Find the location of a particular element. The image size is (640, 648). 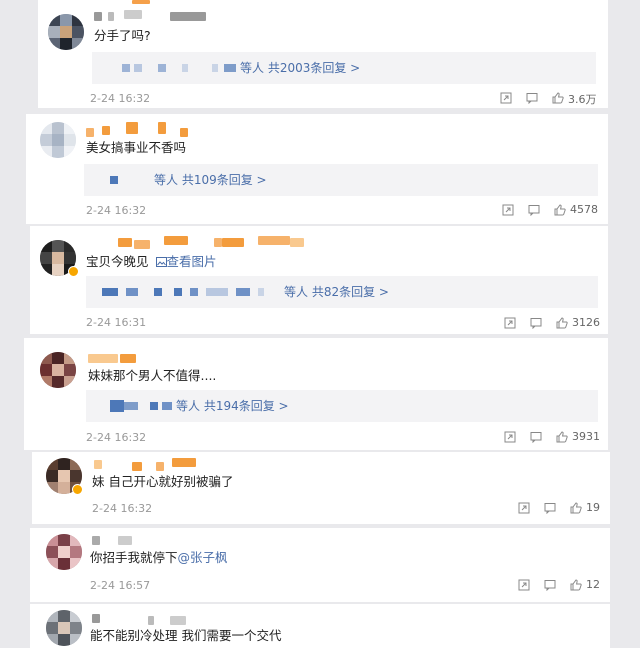

view-image-link: 查看图片 is located at coordinates (185, 261).